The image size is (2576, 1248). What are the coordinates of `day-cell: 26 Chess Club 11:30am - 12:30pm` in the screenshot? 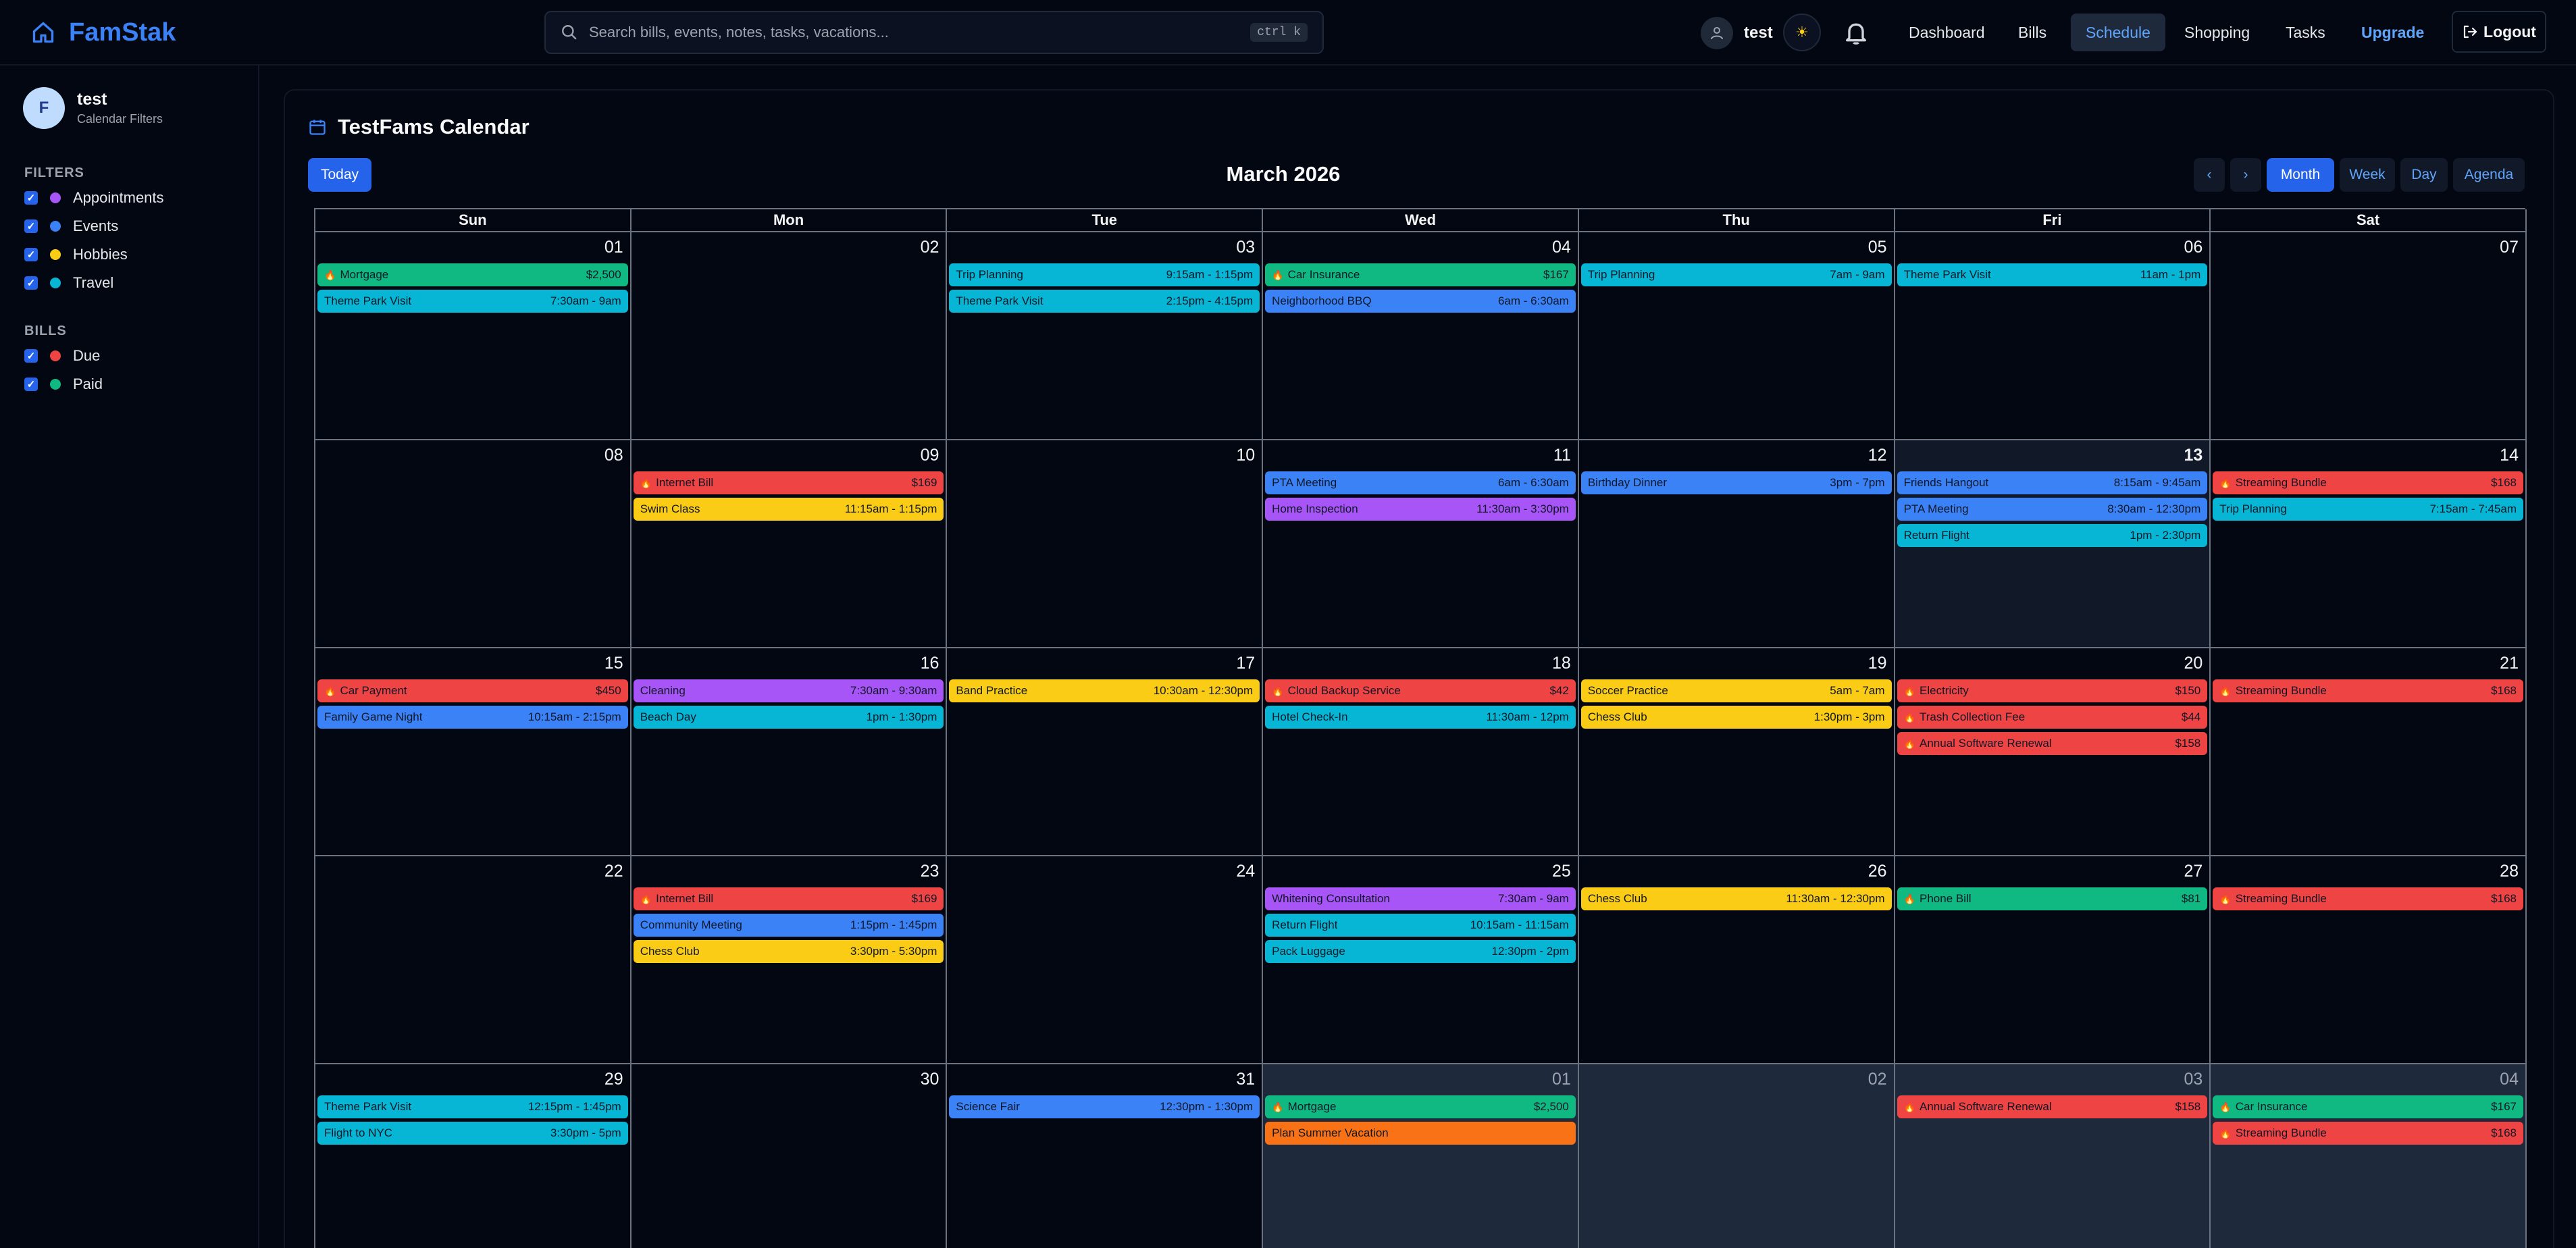 It's located at (1736, 960).